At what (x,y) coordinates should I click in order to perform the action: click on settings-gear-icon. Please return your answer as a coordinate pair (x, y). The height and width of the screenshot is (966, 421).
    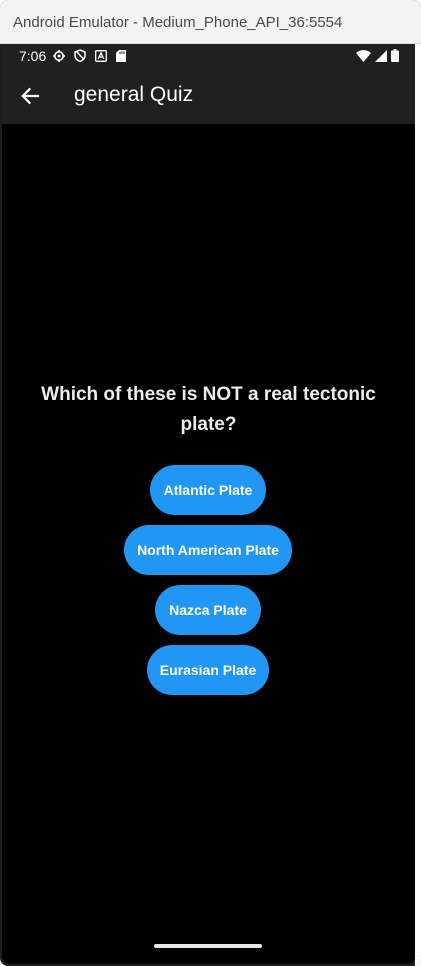
    Looking at the image, I should click on (59, 55).